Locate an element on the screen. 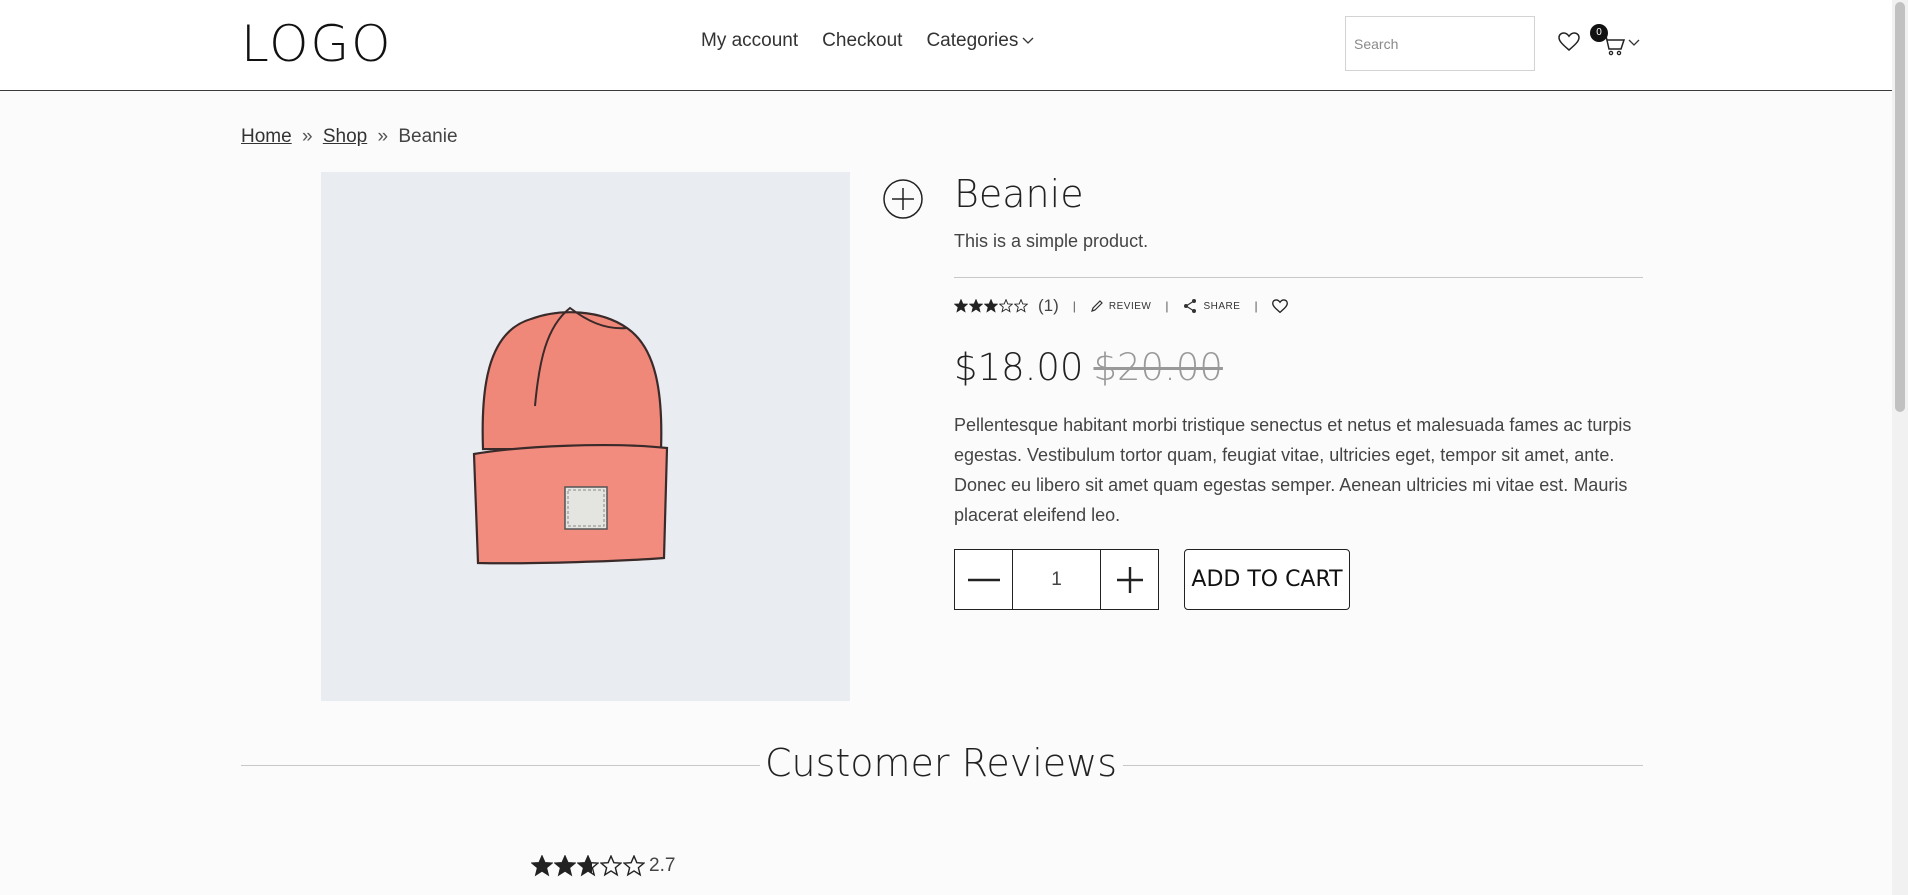 The image size is (1908, 895). nav-my-account: My account is located at coordinates (749, 41).